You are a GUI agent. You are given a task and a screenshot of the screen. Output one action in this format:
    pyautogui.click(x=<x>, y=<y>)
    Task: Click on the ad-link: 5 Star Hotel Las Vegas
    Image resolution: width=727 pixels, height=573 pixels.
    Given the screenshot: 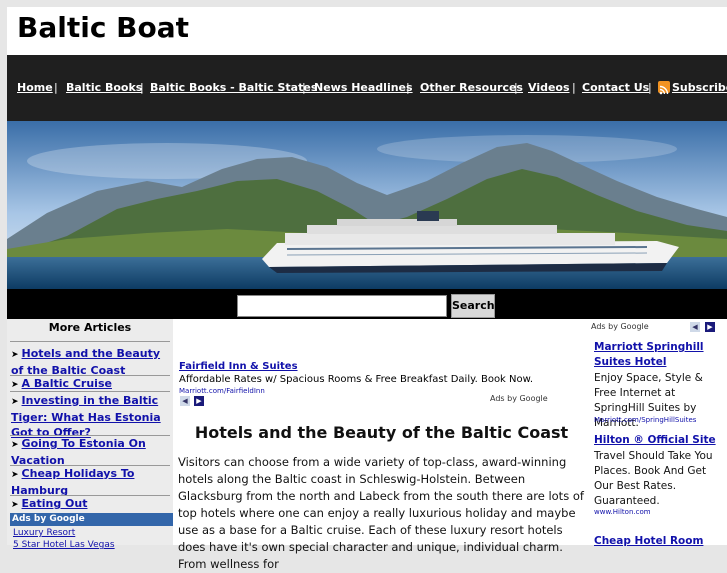 What is the action you would take?
    pyautogui.click(x=64, y=545)
    